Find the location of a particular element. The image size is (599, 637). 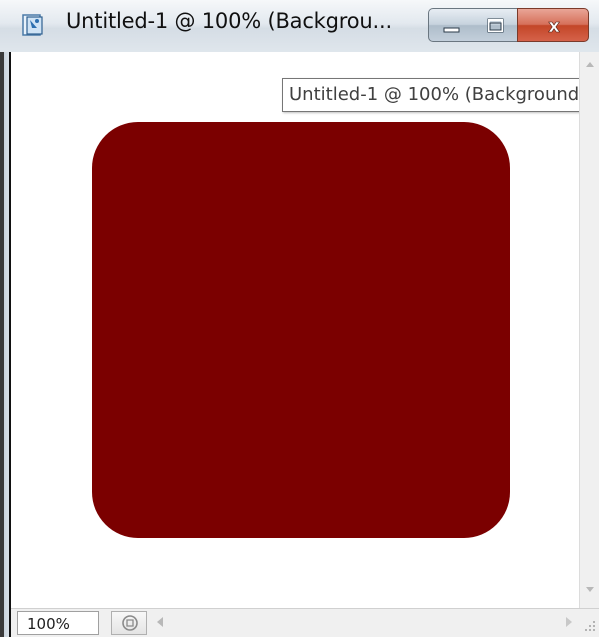

document-info-icon is located at coordinates (130, 623).